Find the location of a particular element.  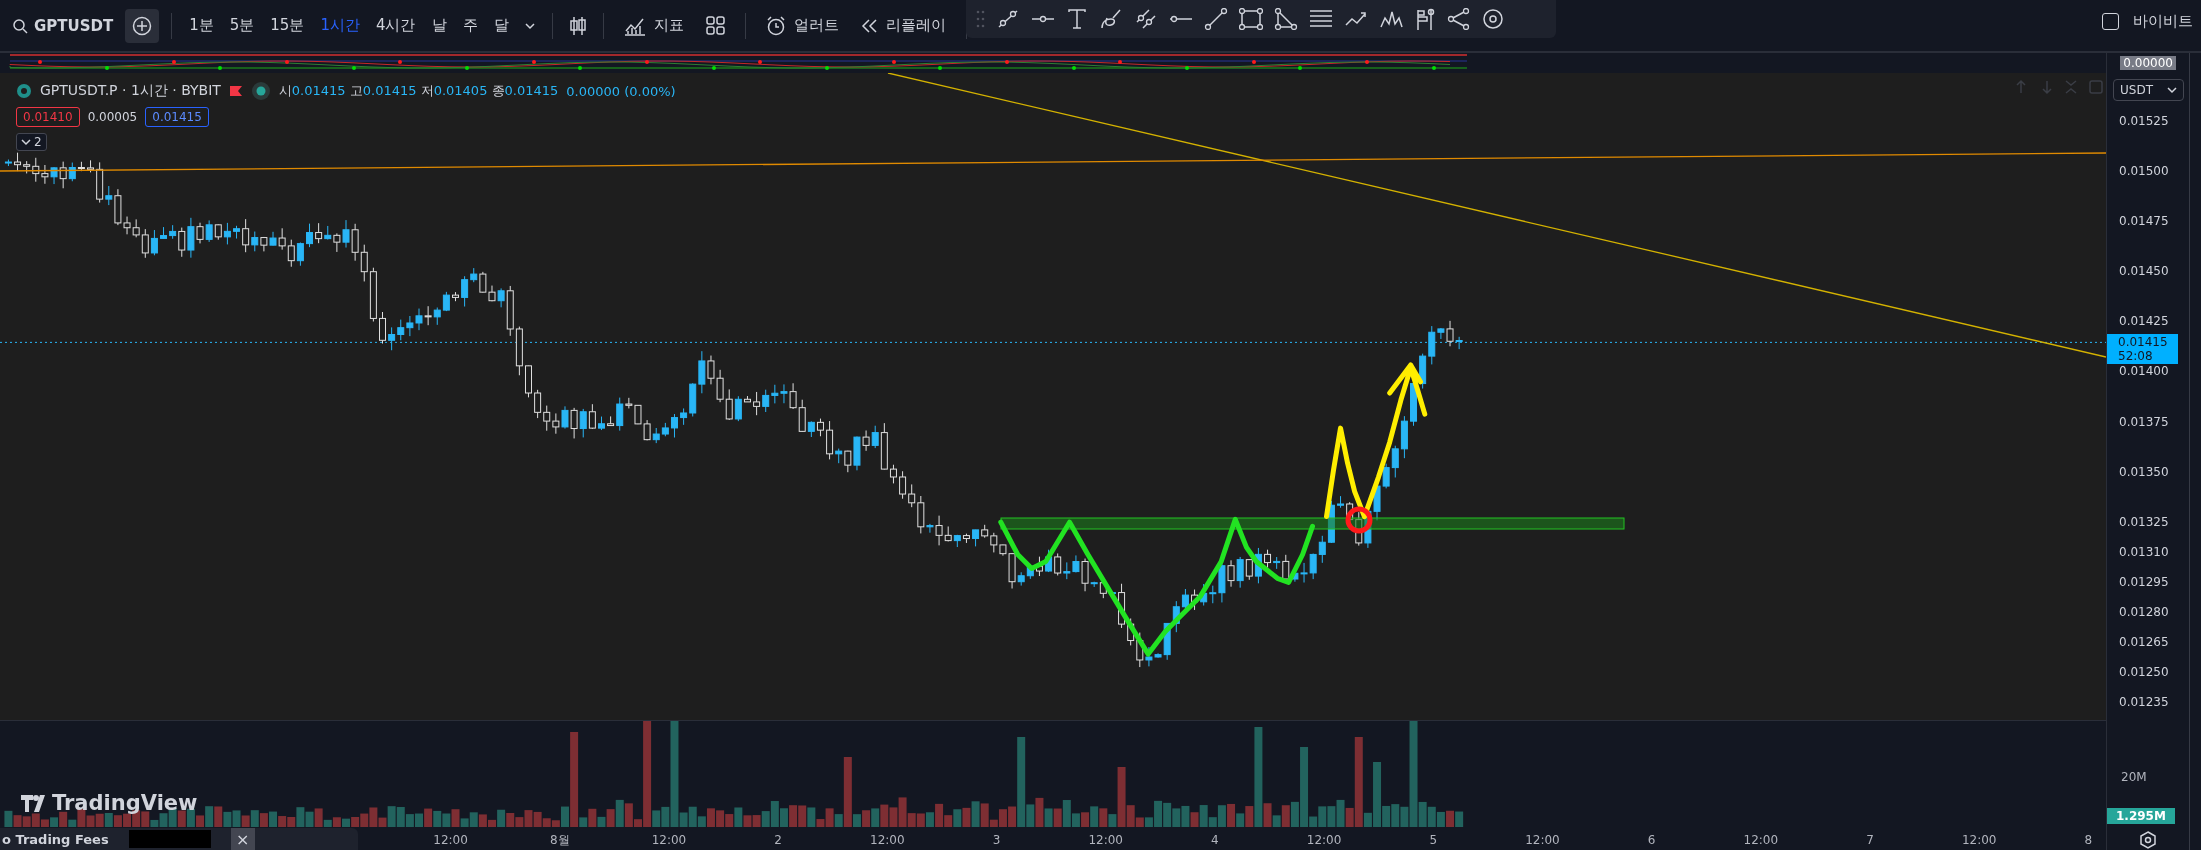

price-tick: 0.01310 is located at coordinates (2144, 551).